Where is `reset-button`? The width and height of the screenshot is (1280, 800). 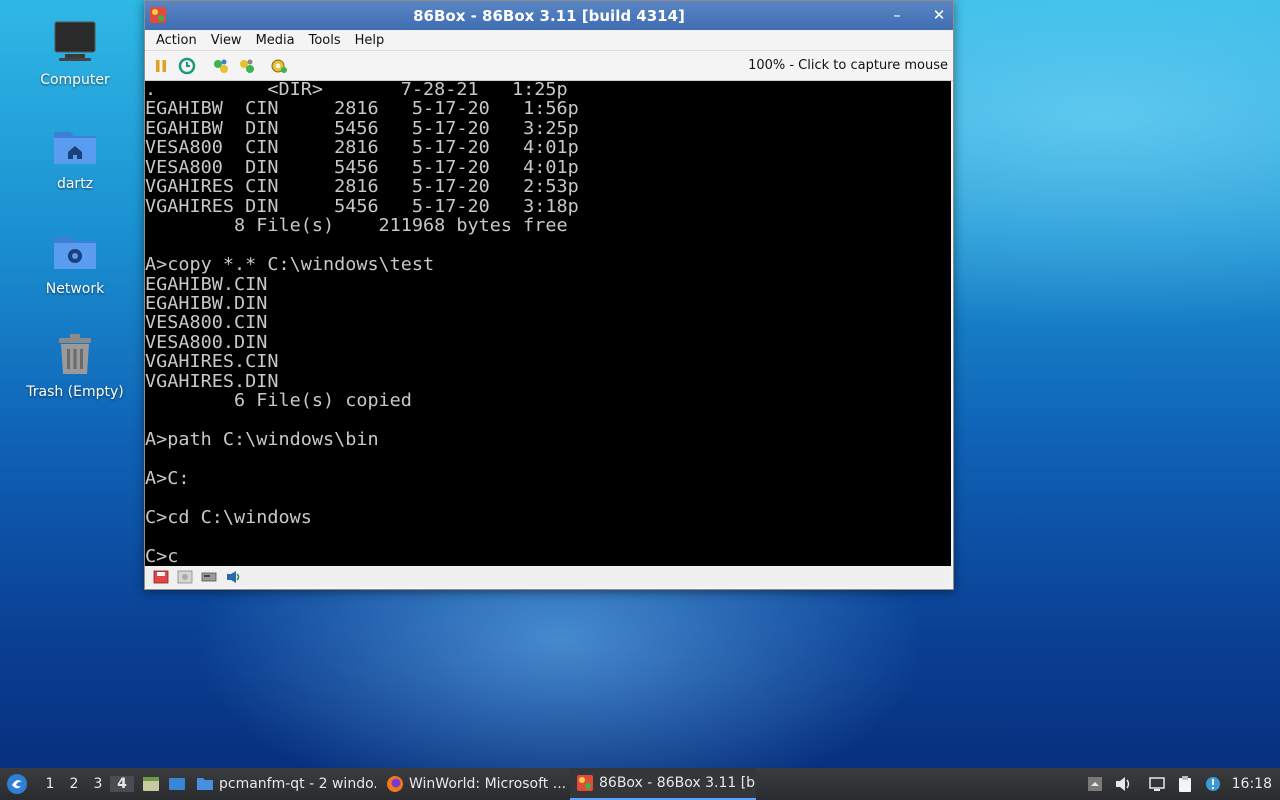 reset-button is located at coordinates (187, 66).